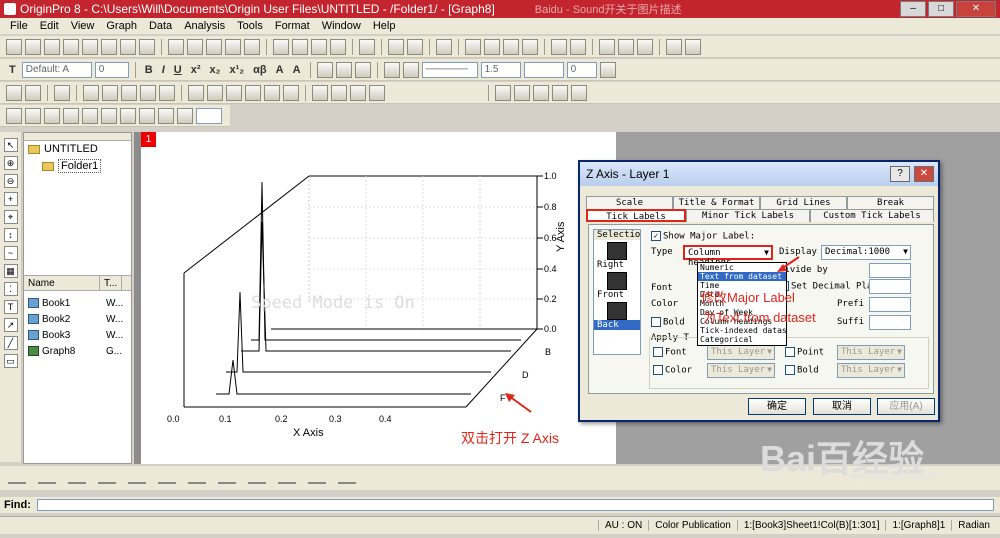 The image size is (1000, 538). What do you see at coordinates (62, 283) in the screenshot?
I see `col-name-header: Name` at bounding box center [62, 283].